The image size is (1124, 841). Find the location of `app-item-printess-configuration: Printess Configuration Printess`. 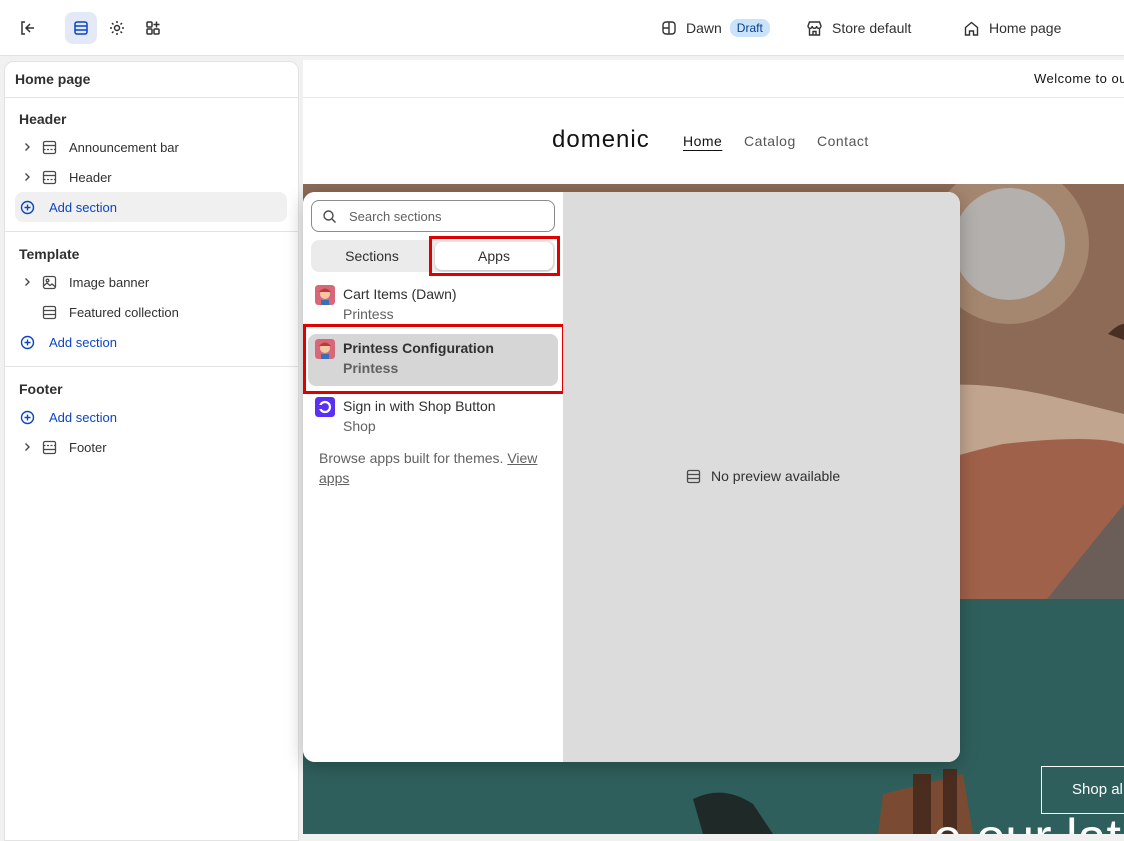

app-item-printess-configuration: Printess Configuration Printess is located at coordinates (433, 360).